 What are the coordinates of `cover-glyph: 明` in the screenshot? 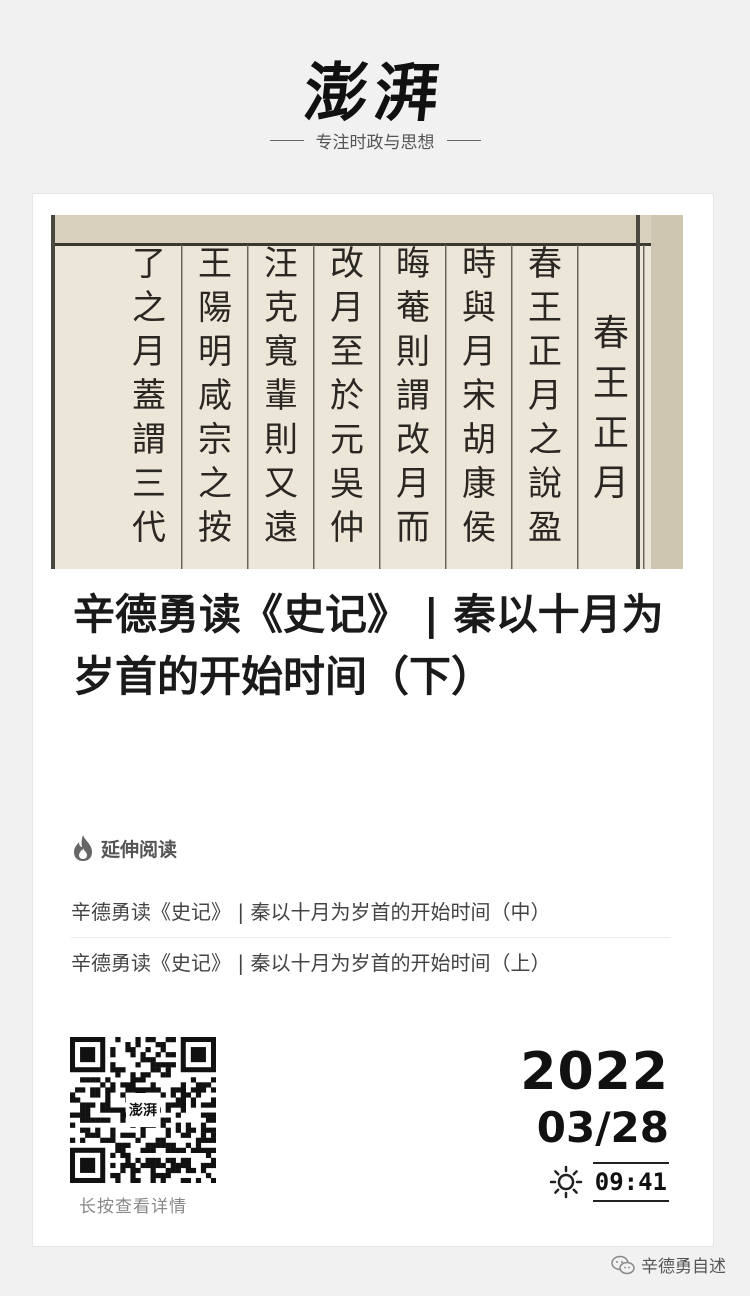 It's located at (215, 352).